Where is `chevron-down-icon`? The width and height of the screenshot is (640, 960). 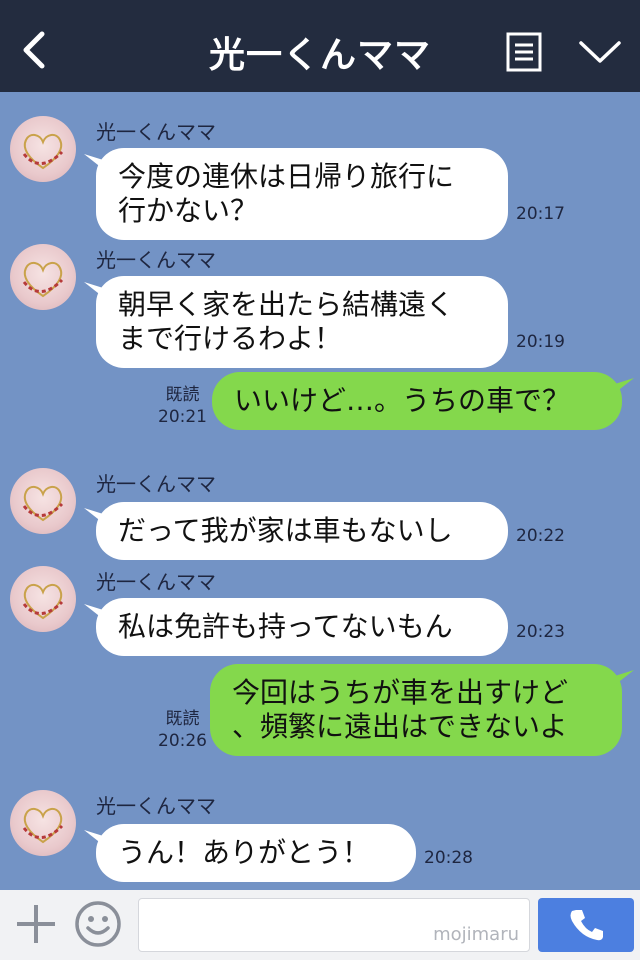 chevron-down-icon is located at coordinates (600, 52).